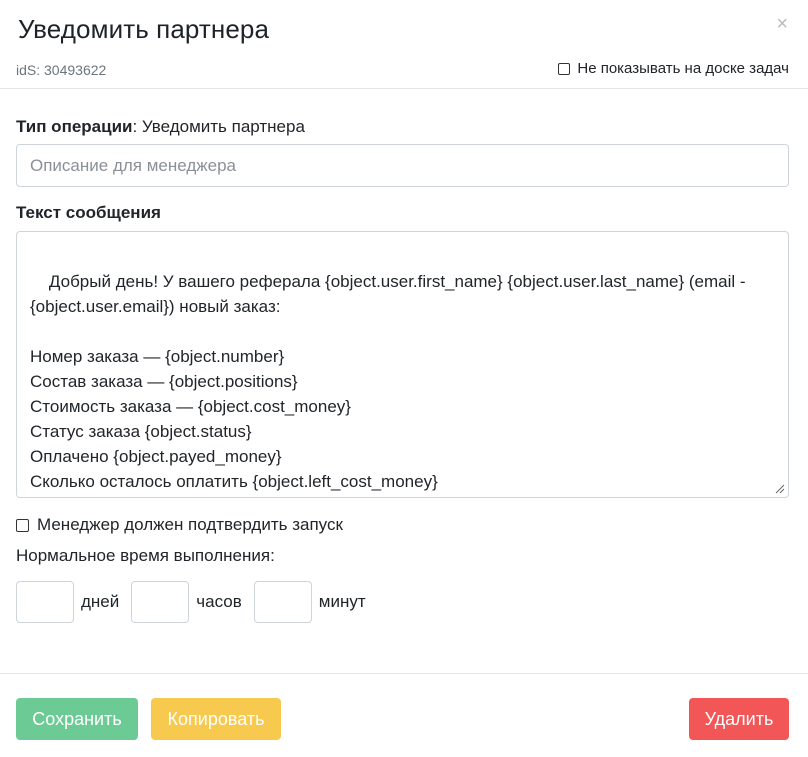 The height and width of the screenshot is (757, 808). I want to click on hide-board-checkbox, so click(564, 68).